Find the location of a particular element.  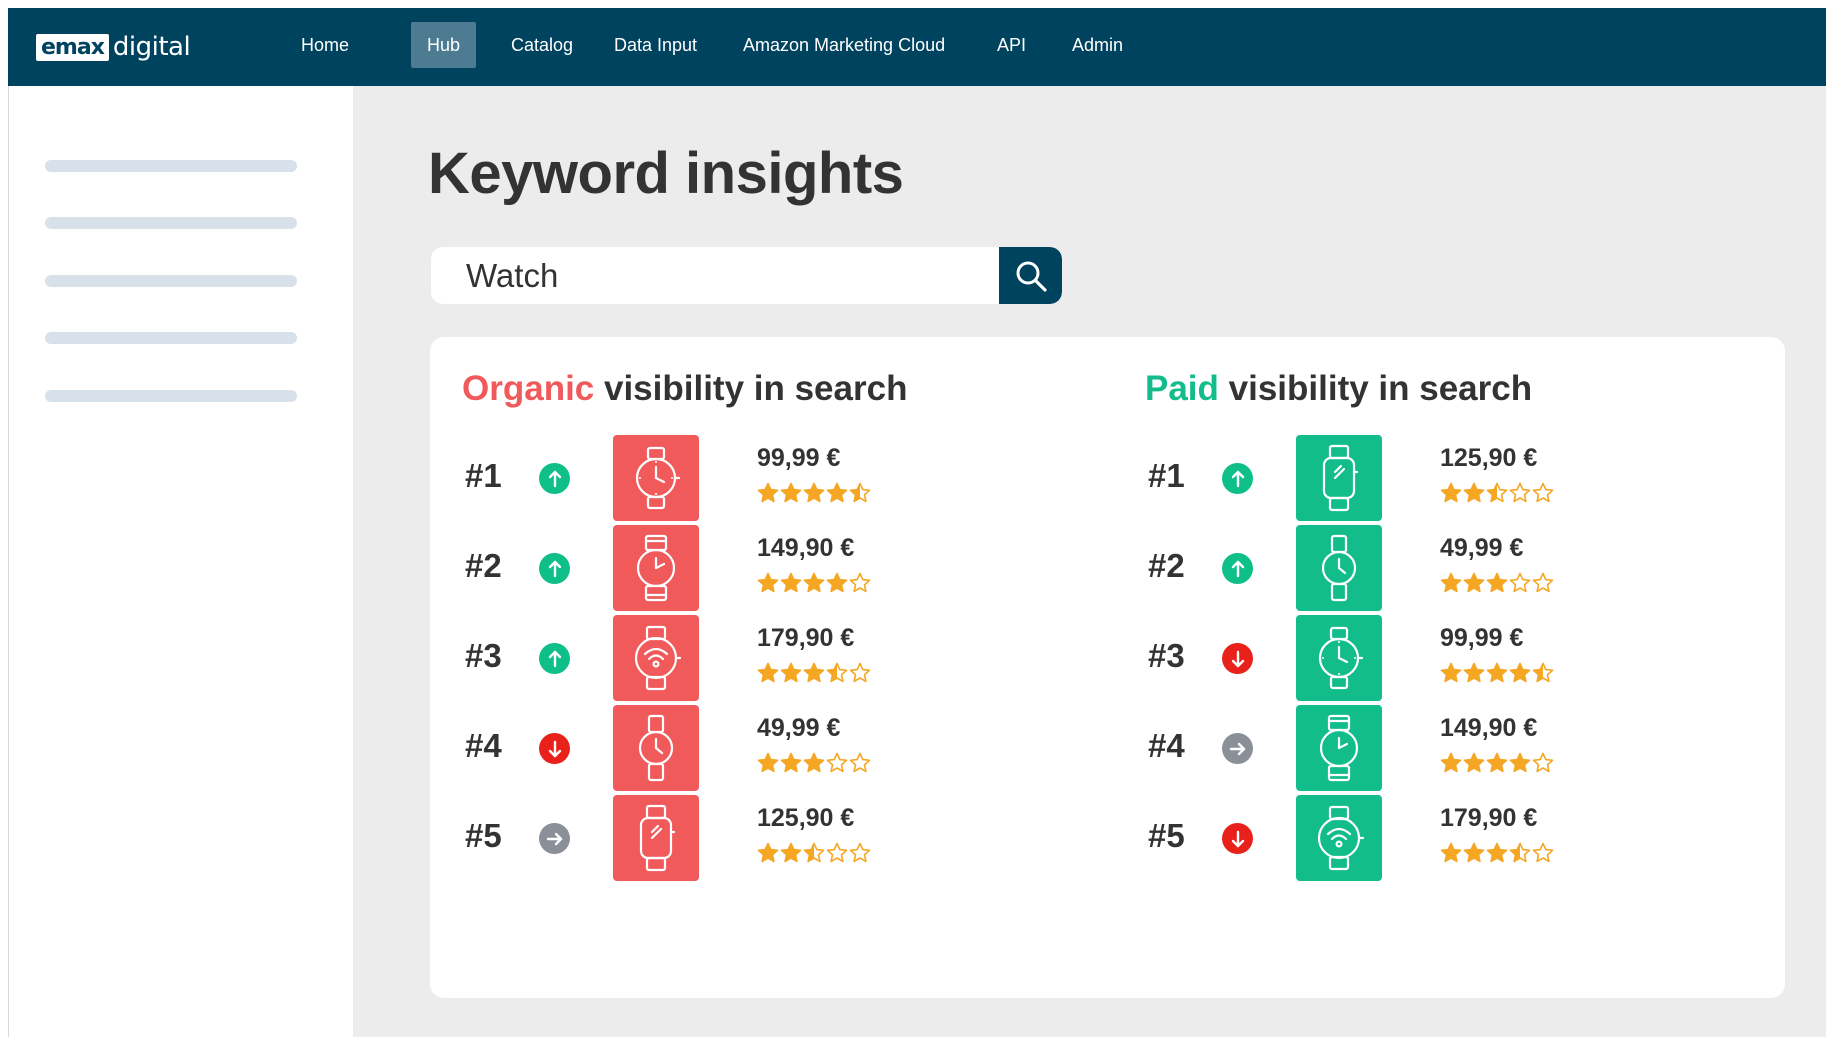

search-input is located at coordinates (716, 275).